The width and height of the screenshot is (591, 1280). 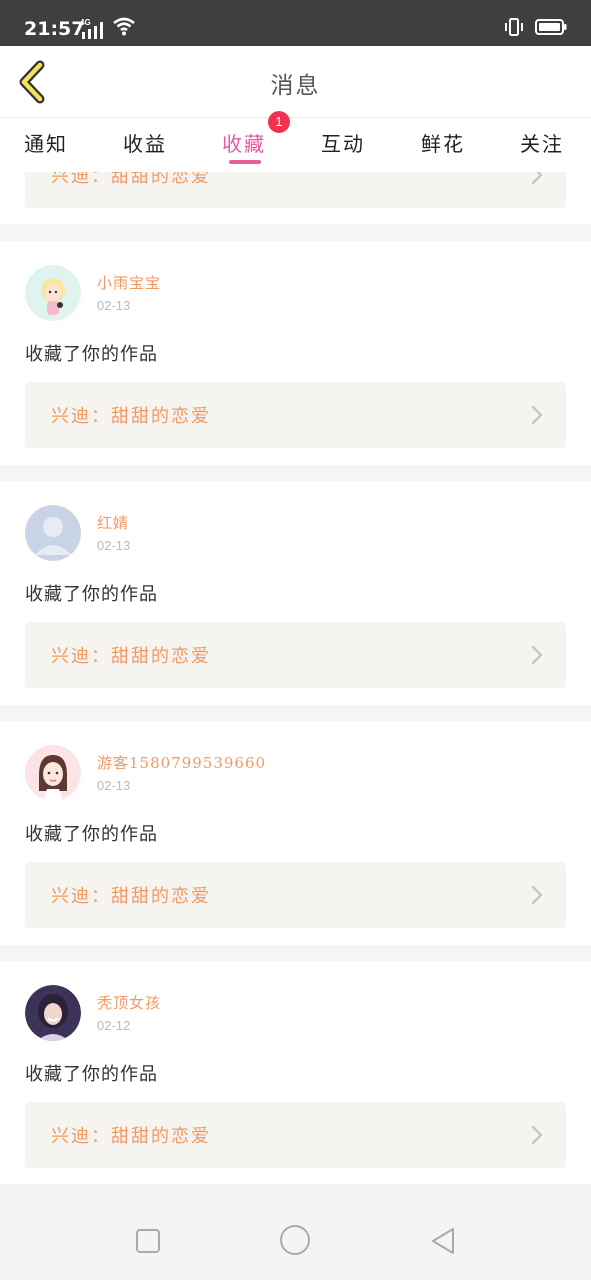 What do you see at coordinates (551, 29) in the screenshot?
I see `battery-icon` at bounding box center [551, 29].